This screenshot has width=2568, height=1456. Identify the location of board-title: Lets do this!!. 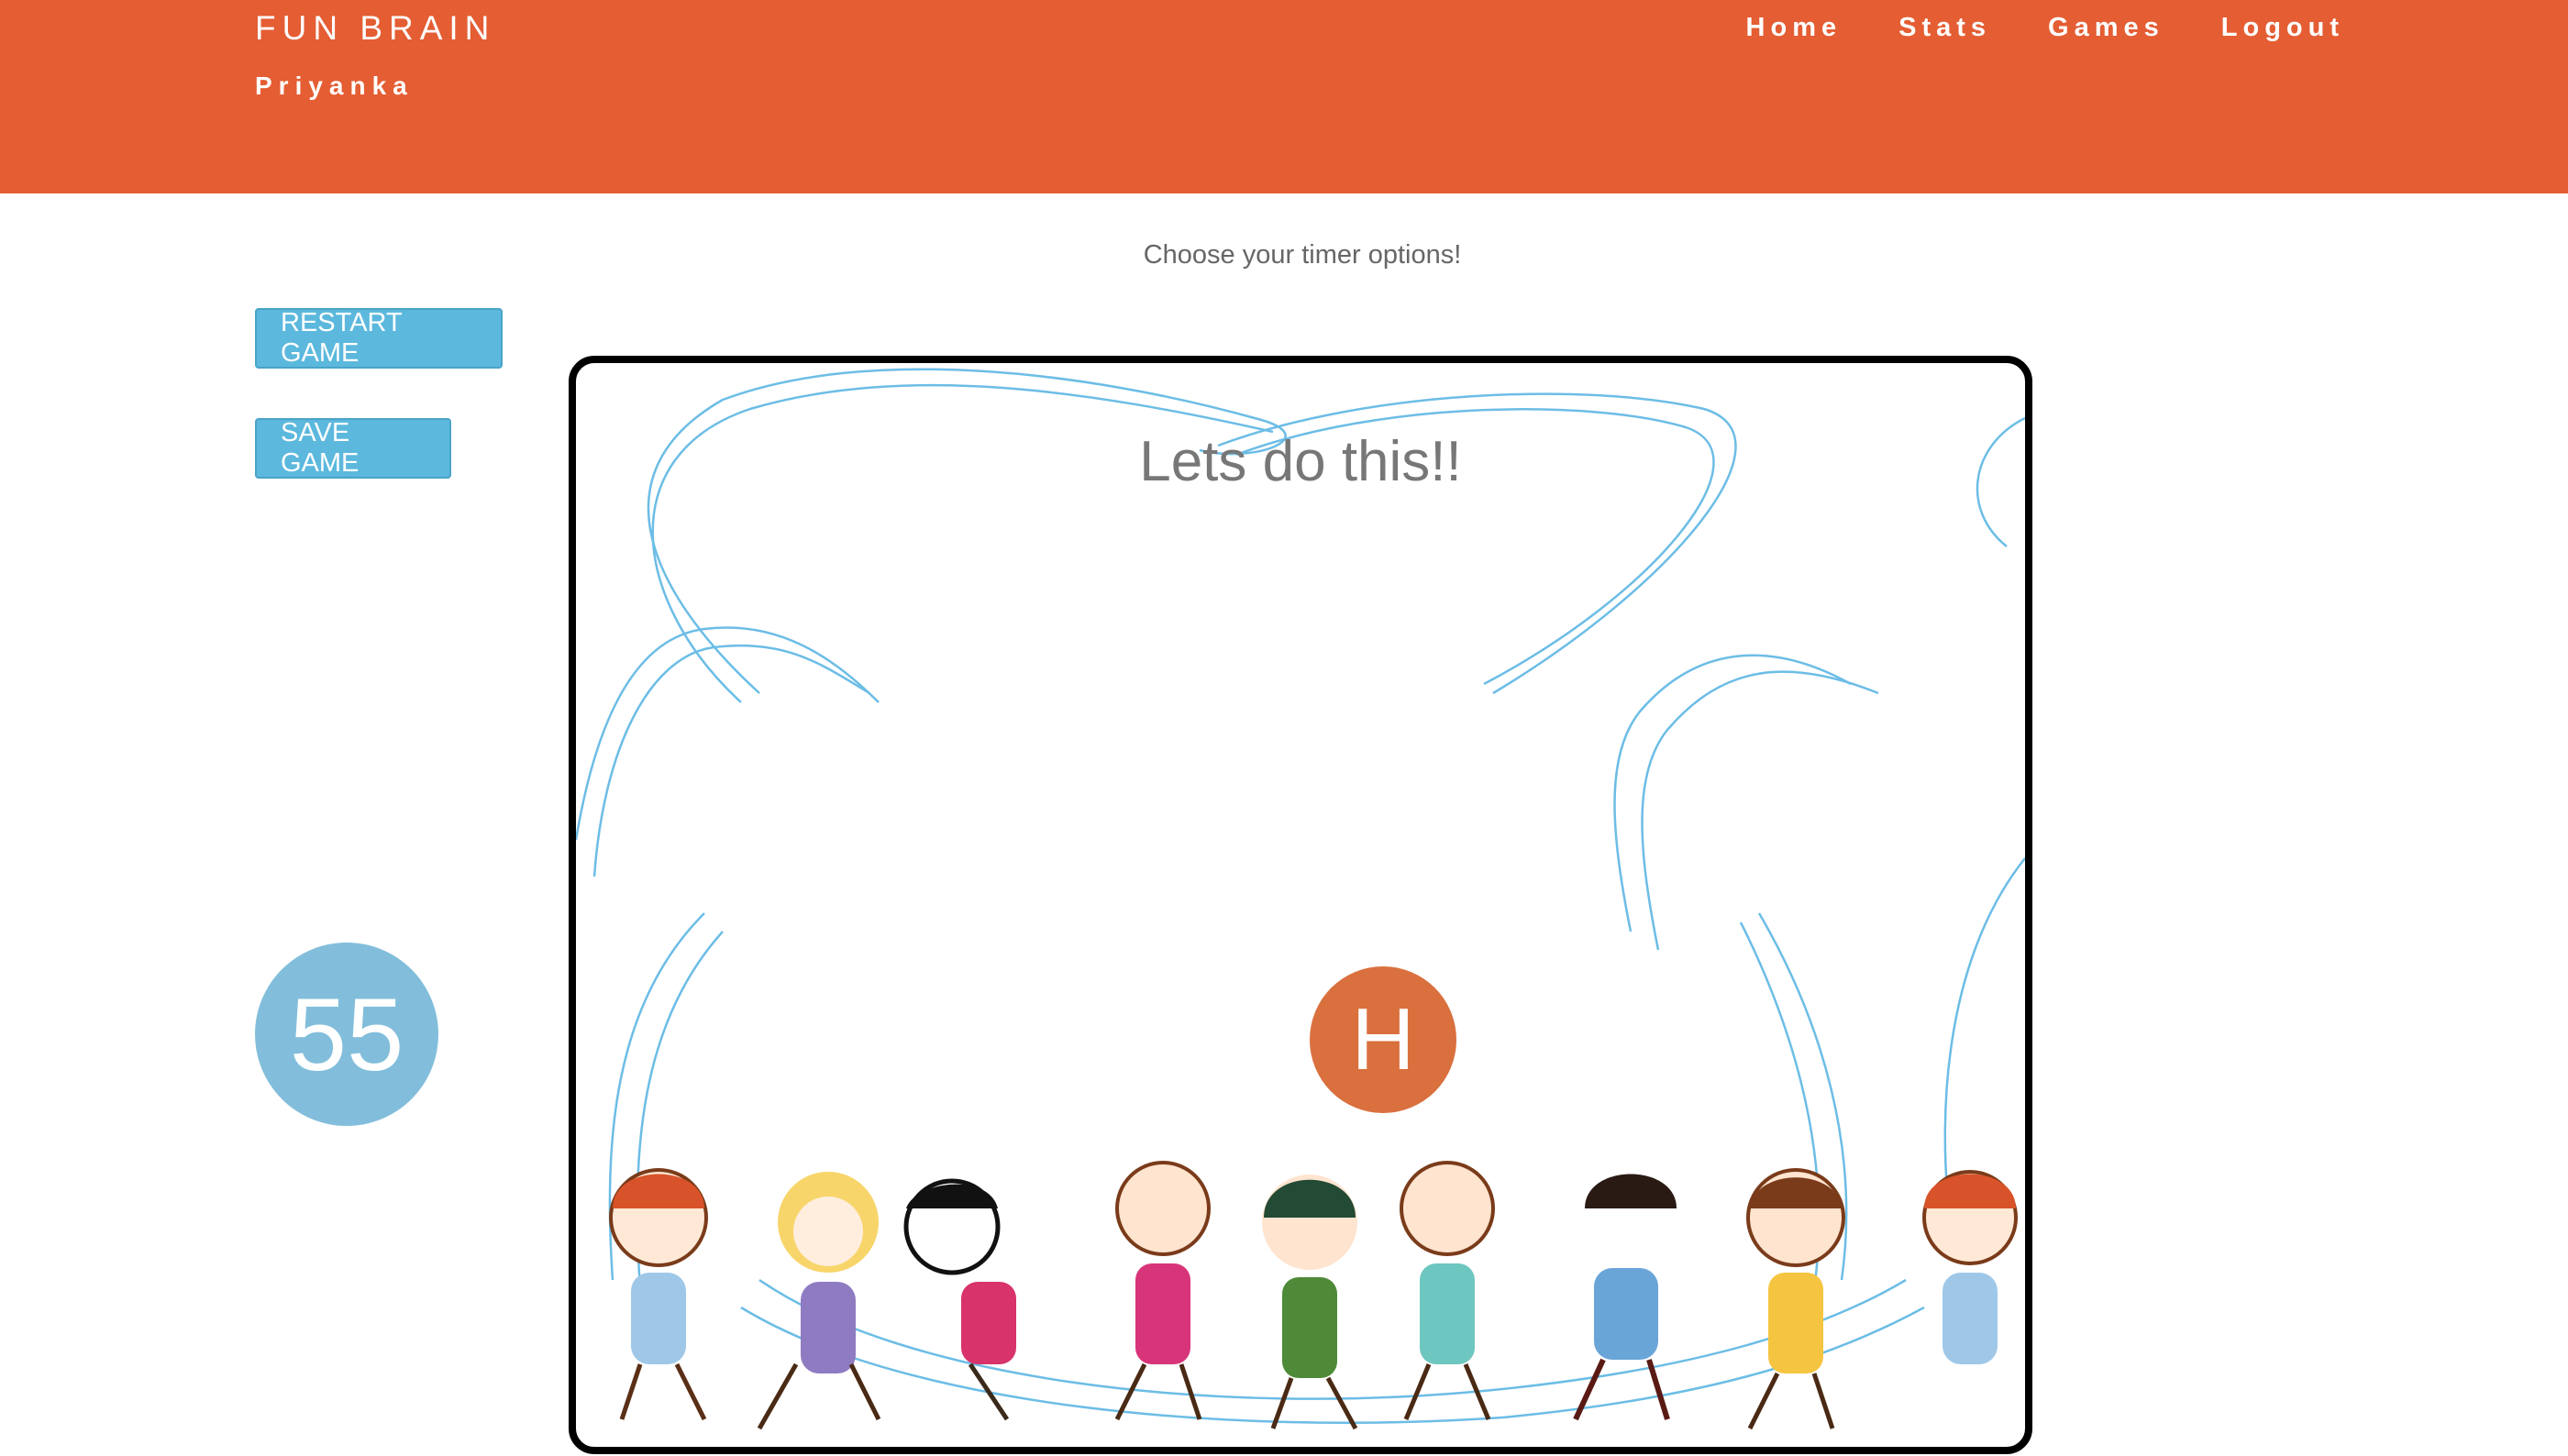
(1300, 461).